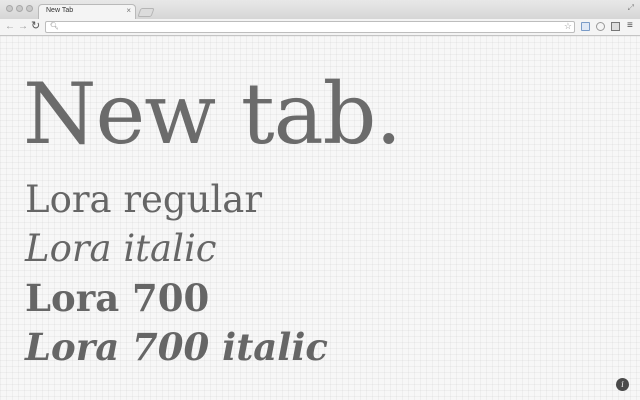  Describe the element at coordinates (23, 27) in the screenshot. I see `forward-arrow-icon: →` at that location.